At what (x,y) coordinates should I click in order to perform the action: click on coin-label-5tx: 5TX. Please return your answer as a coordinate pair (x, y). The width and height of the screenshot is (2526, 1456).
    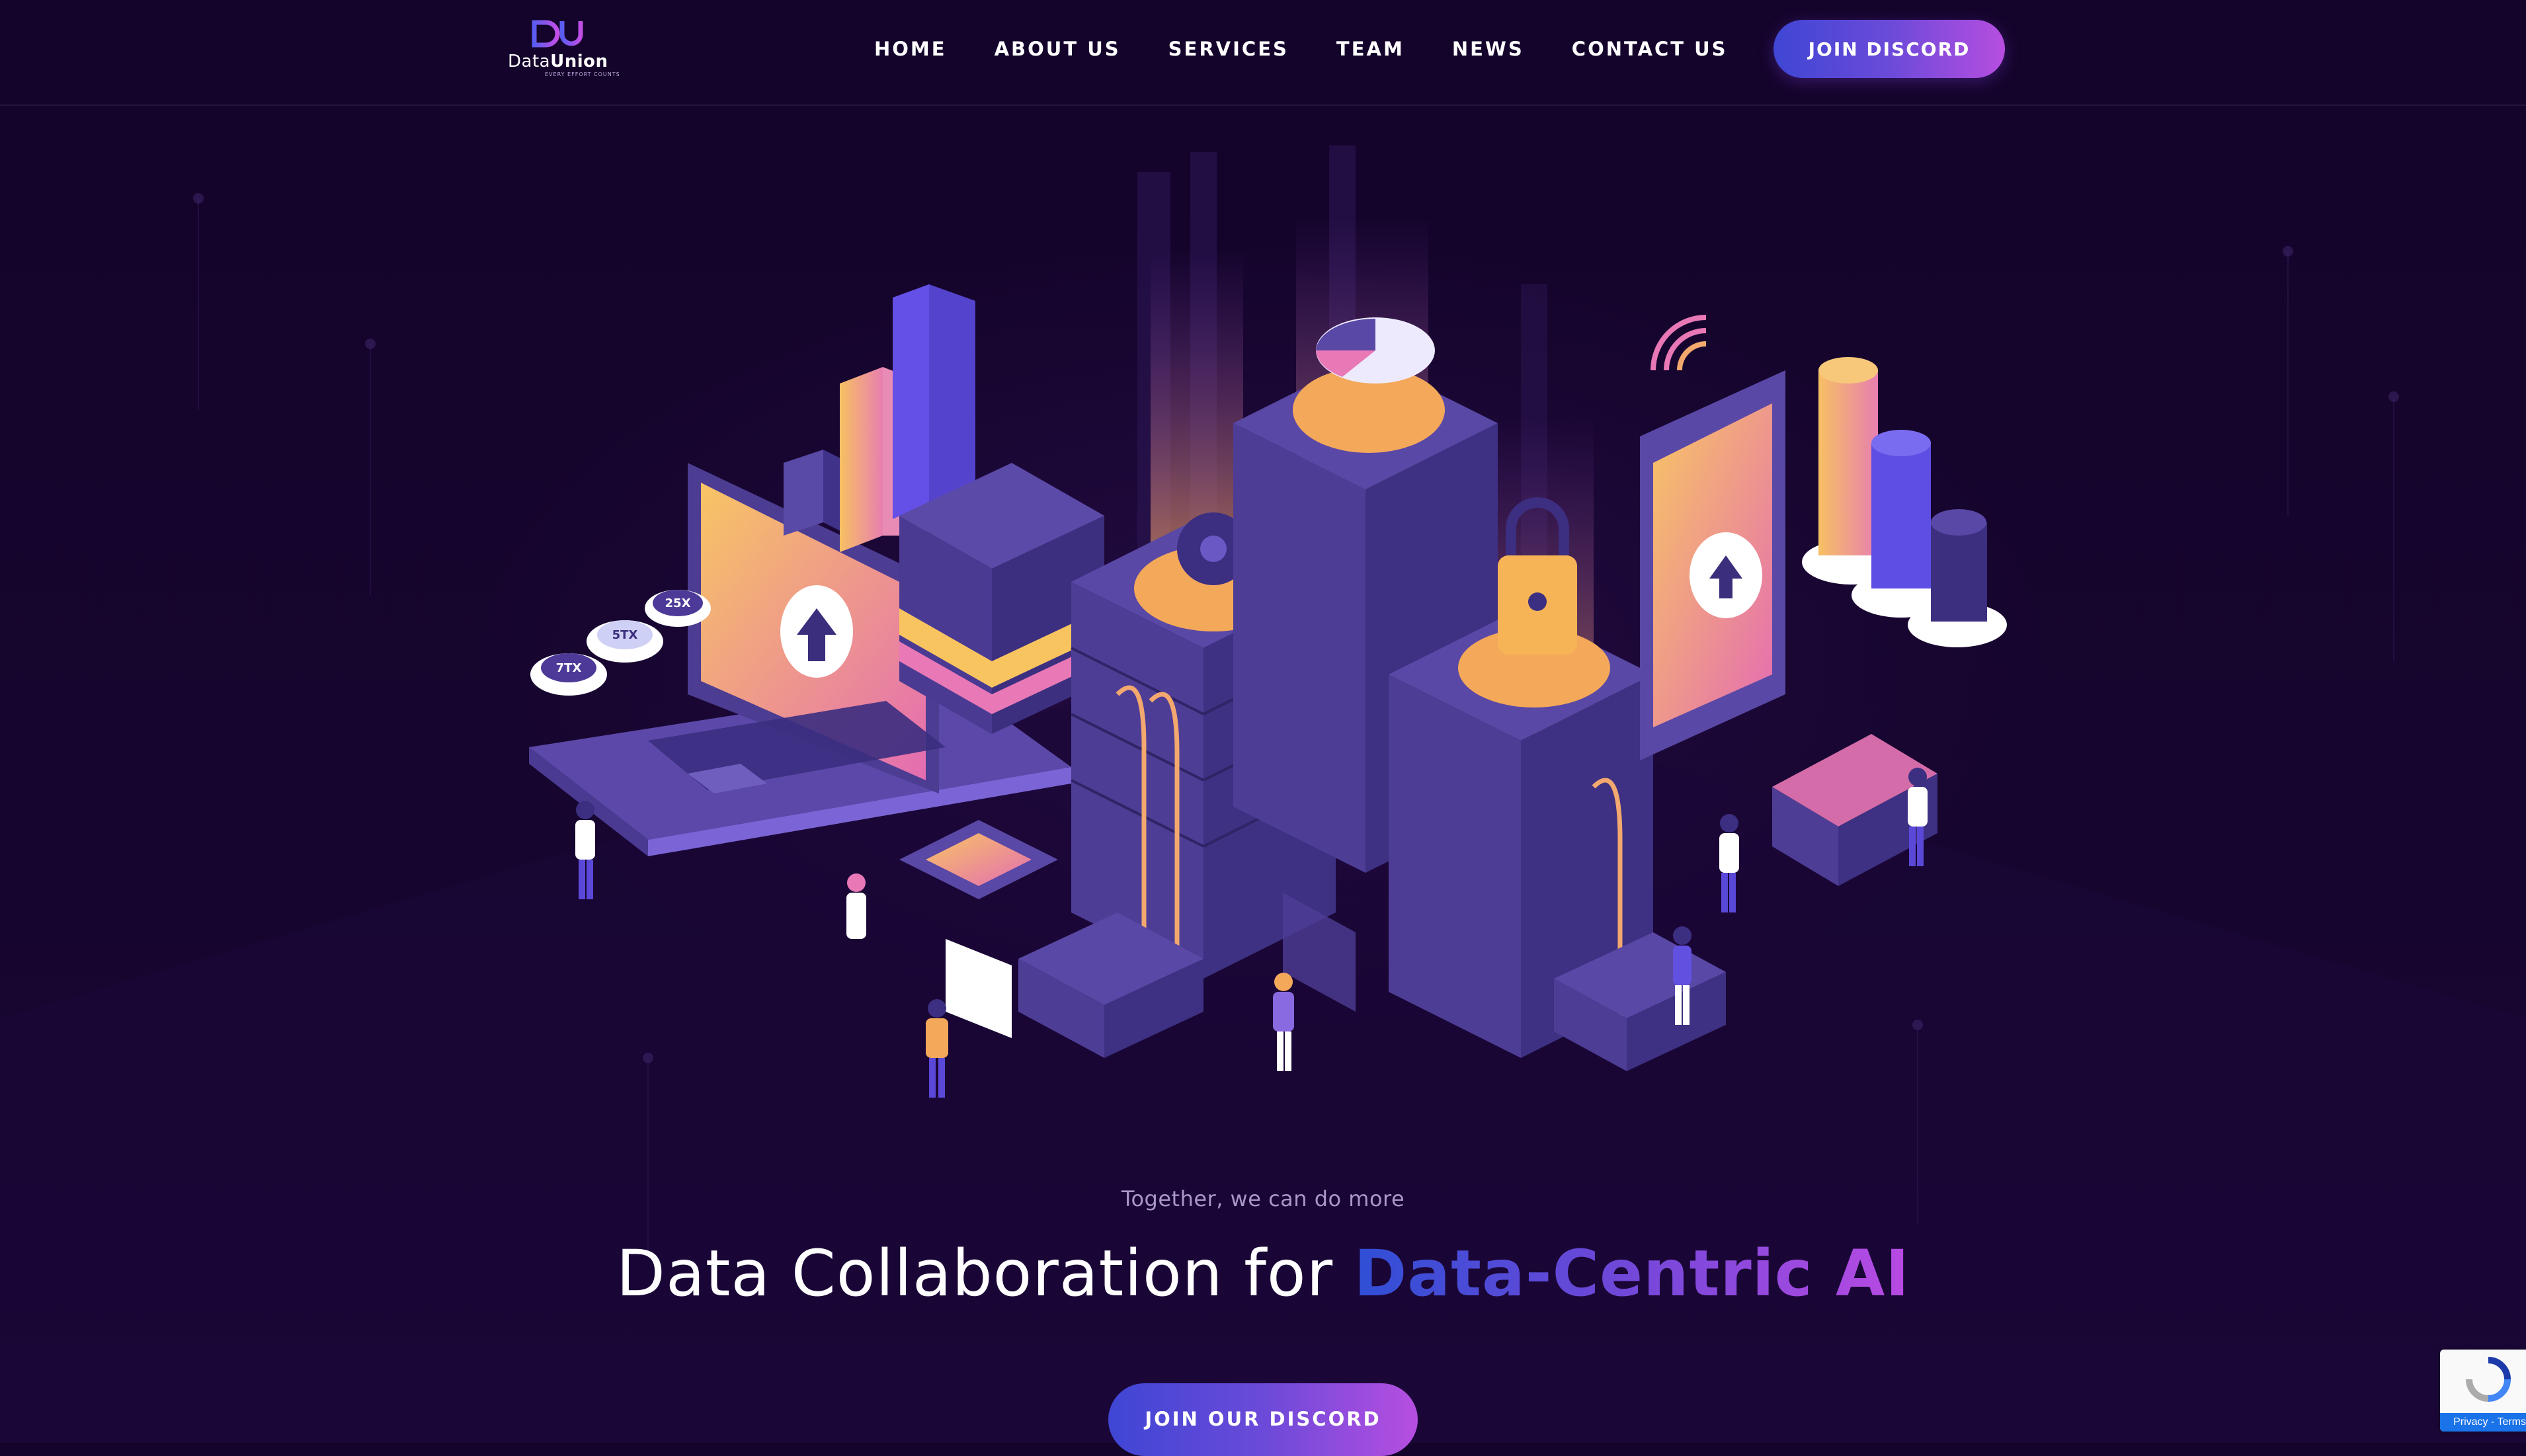
    Looking at the image, I should click on (625, 635).